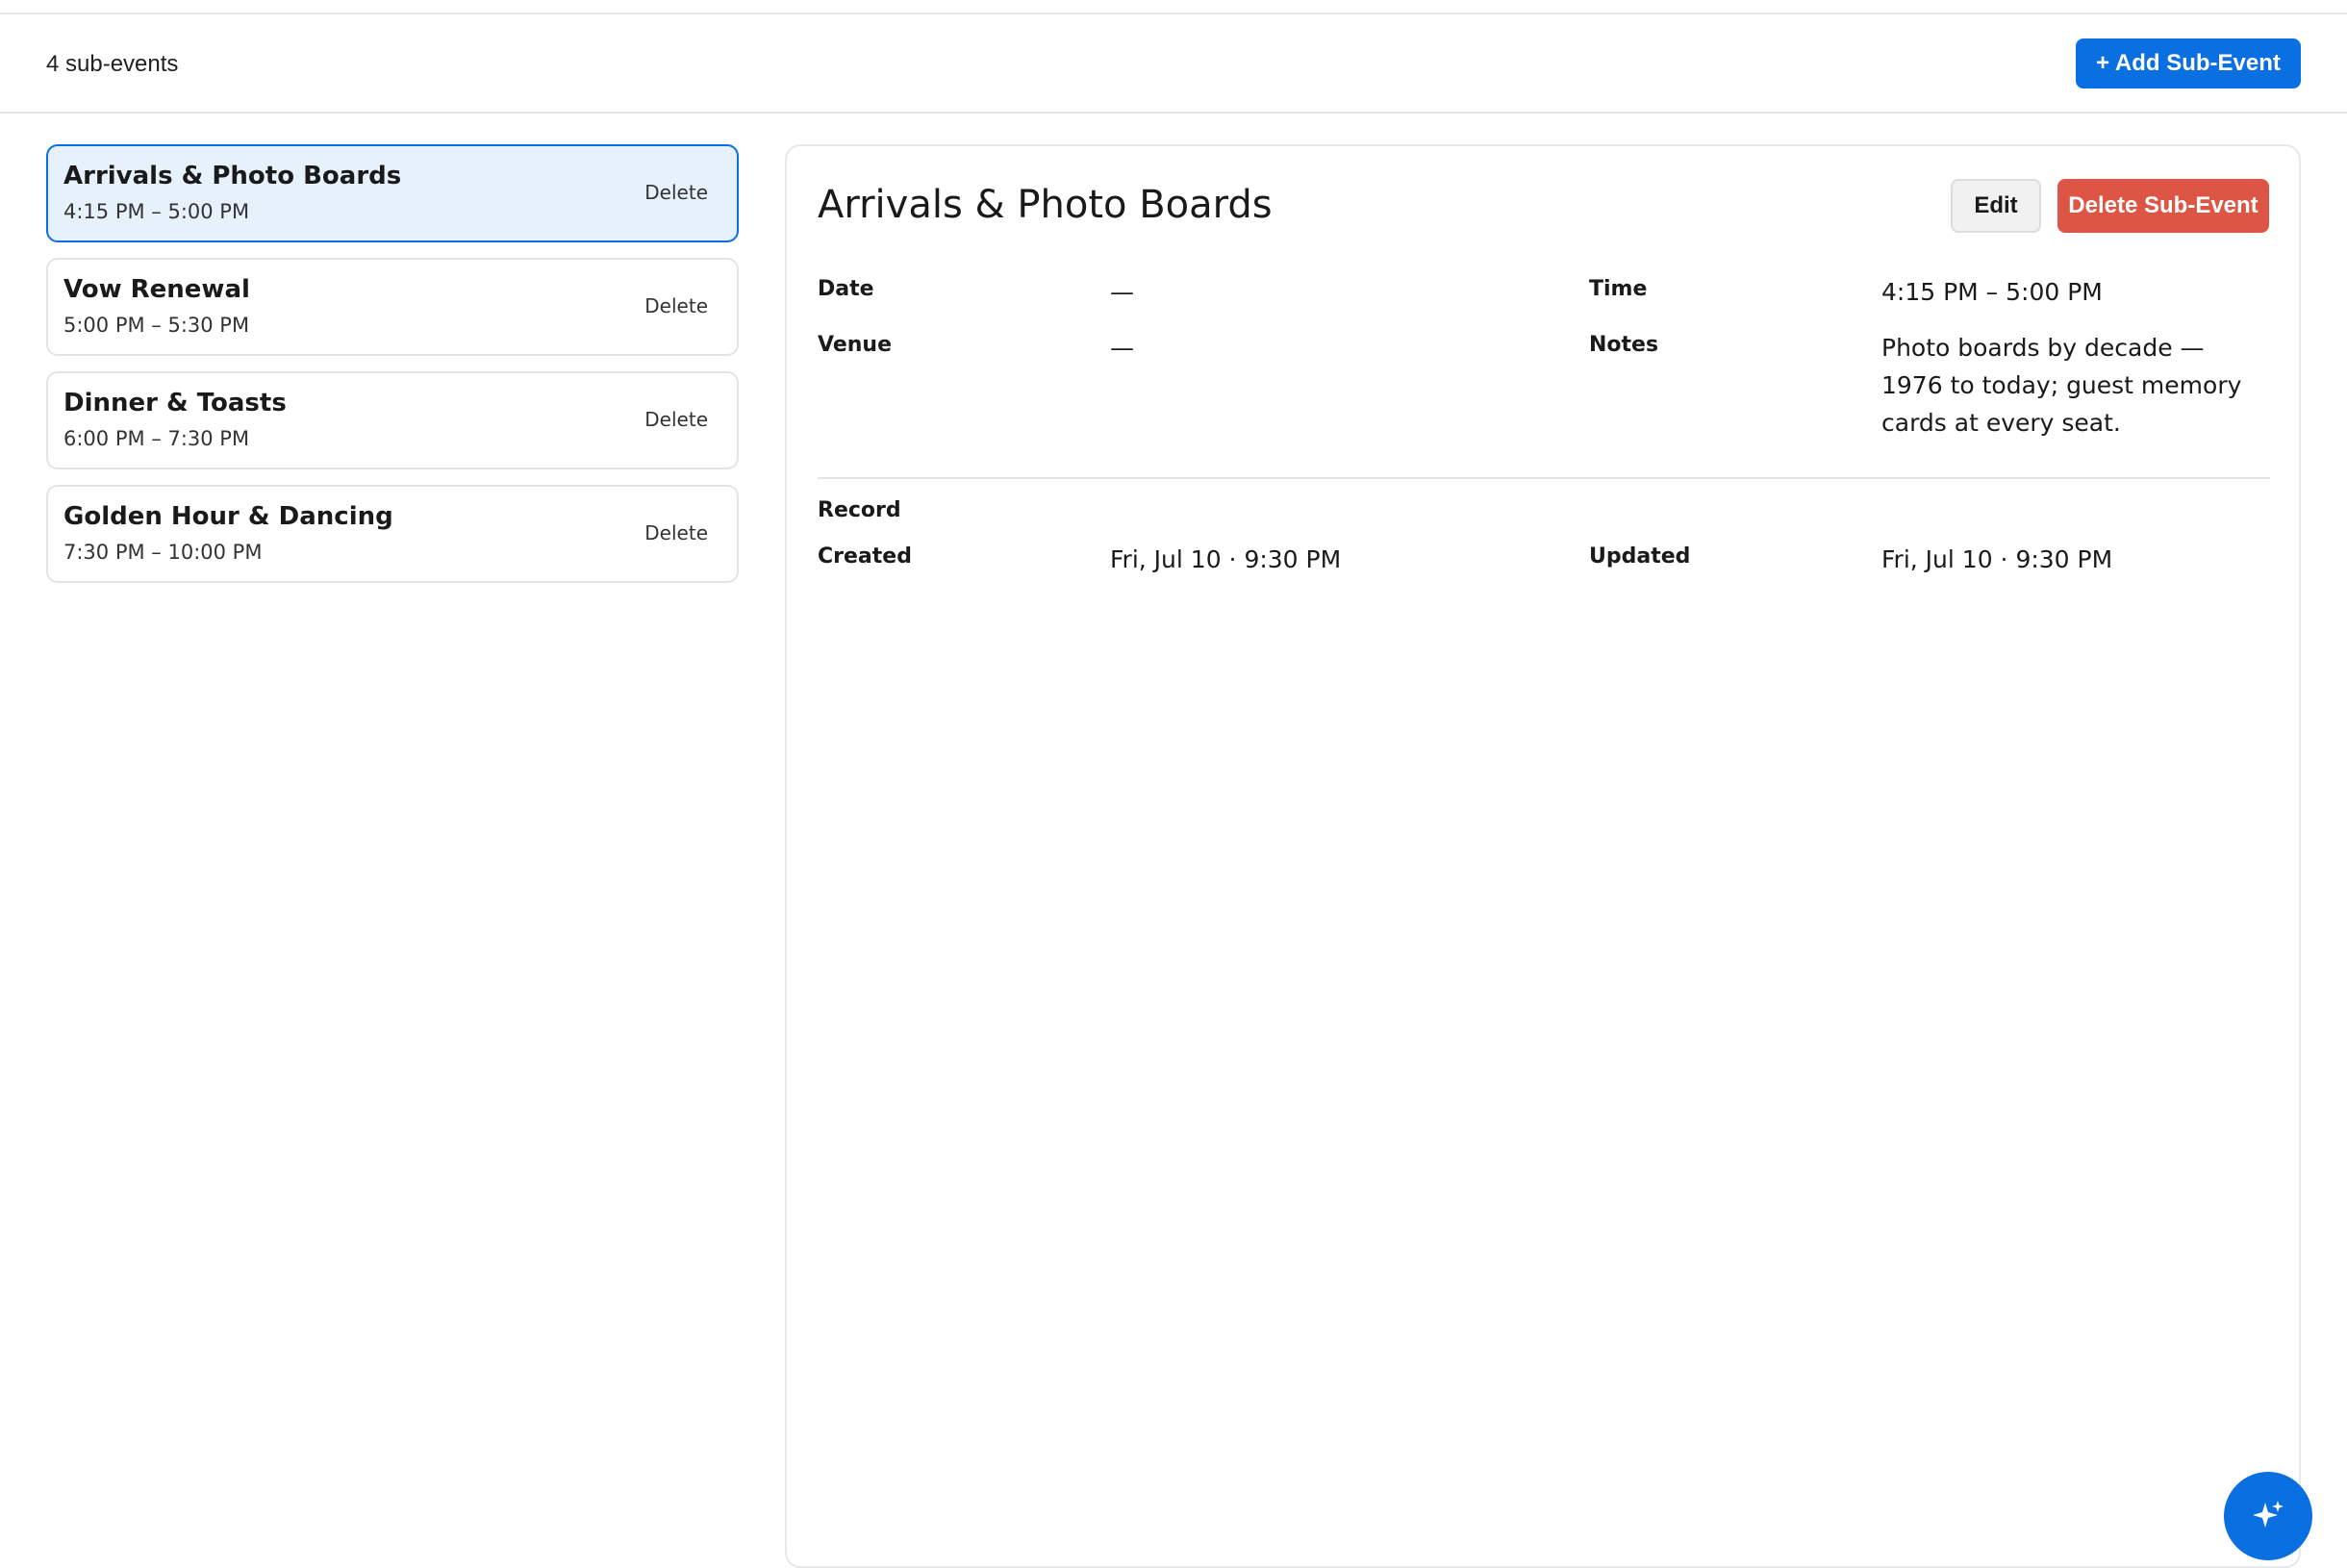 The width and height of the screenshot is (2347, 1568). Describe the element at coordinates (1997, 559) in the screenshot. I see `updated-value: Fri, Jul 10 · 9:30 PM` at that location.